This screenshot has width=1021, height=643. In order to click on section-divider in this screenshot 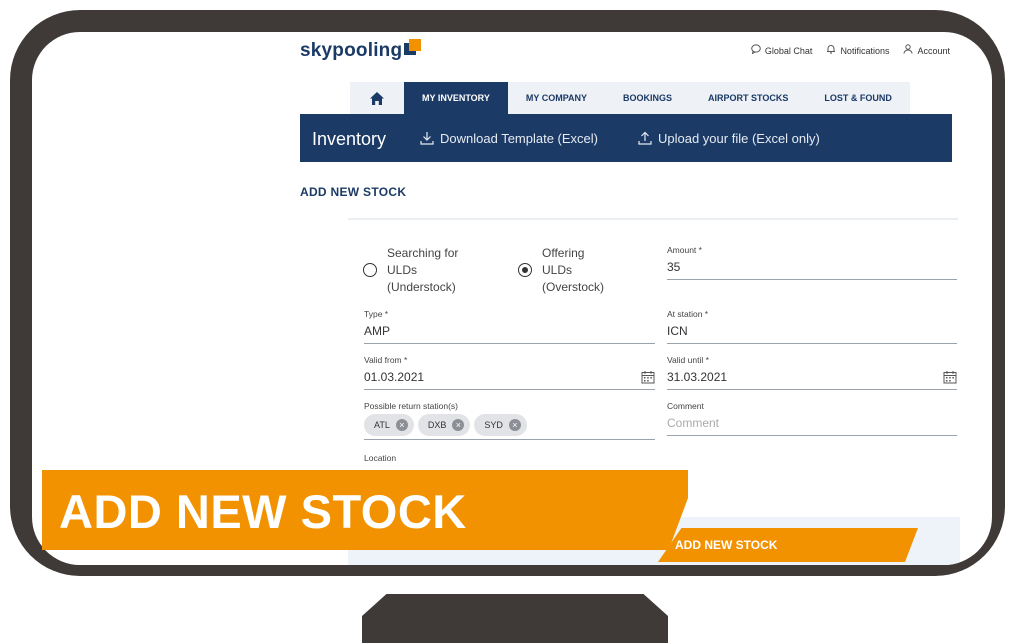, I will do `click(653, 219)`.